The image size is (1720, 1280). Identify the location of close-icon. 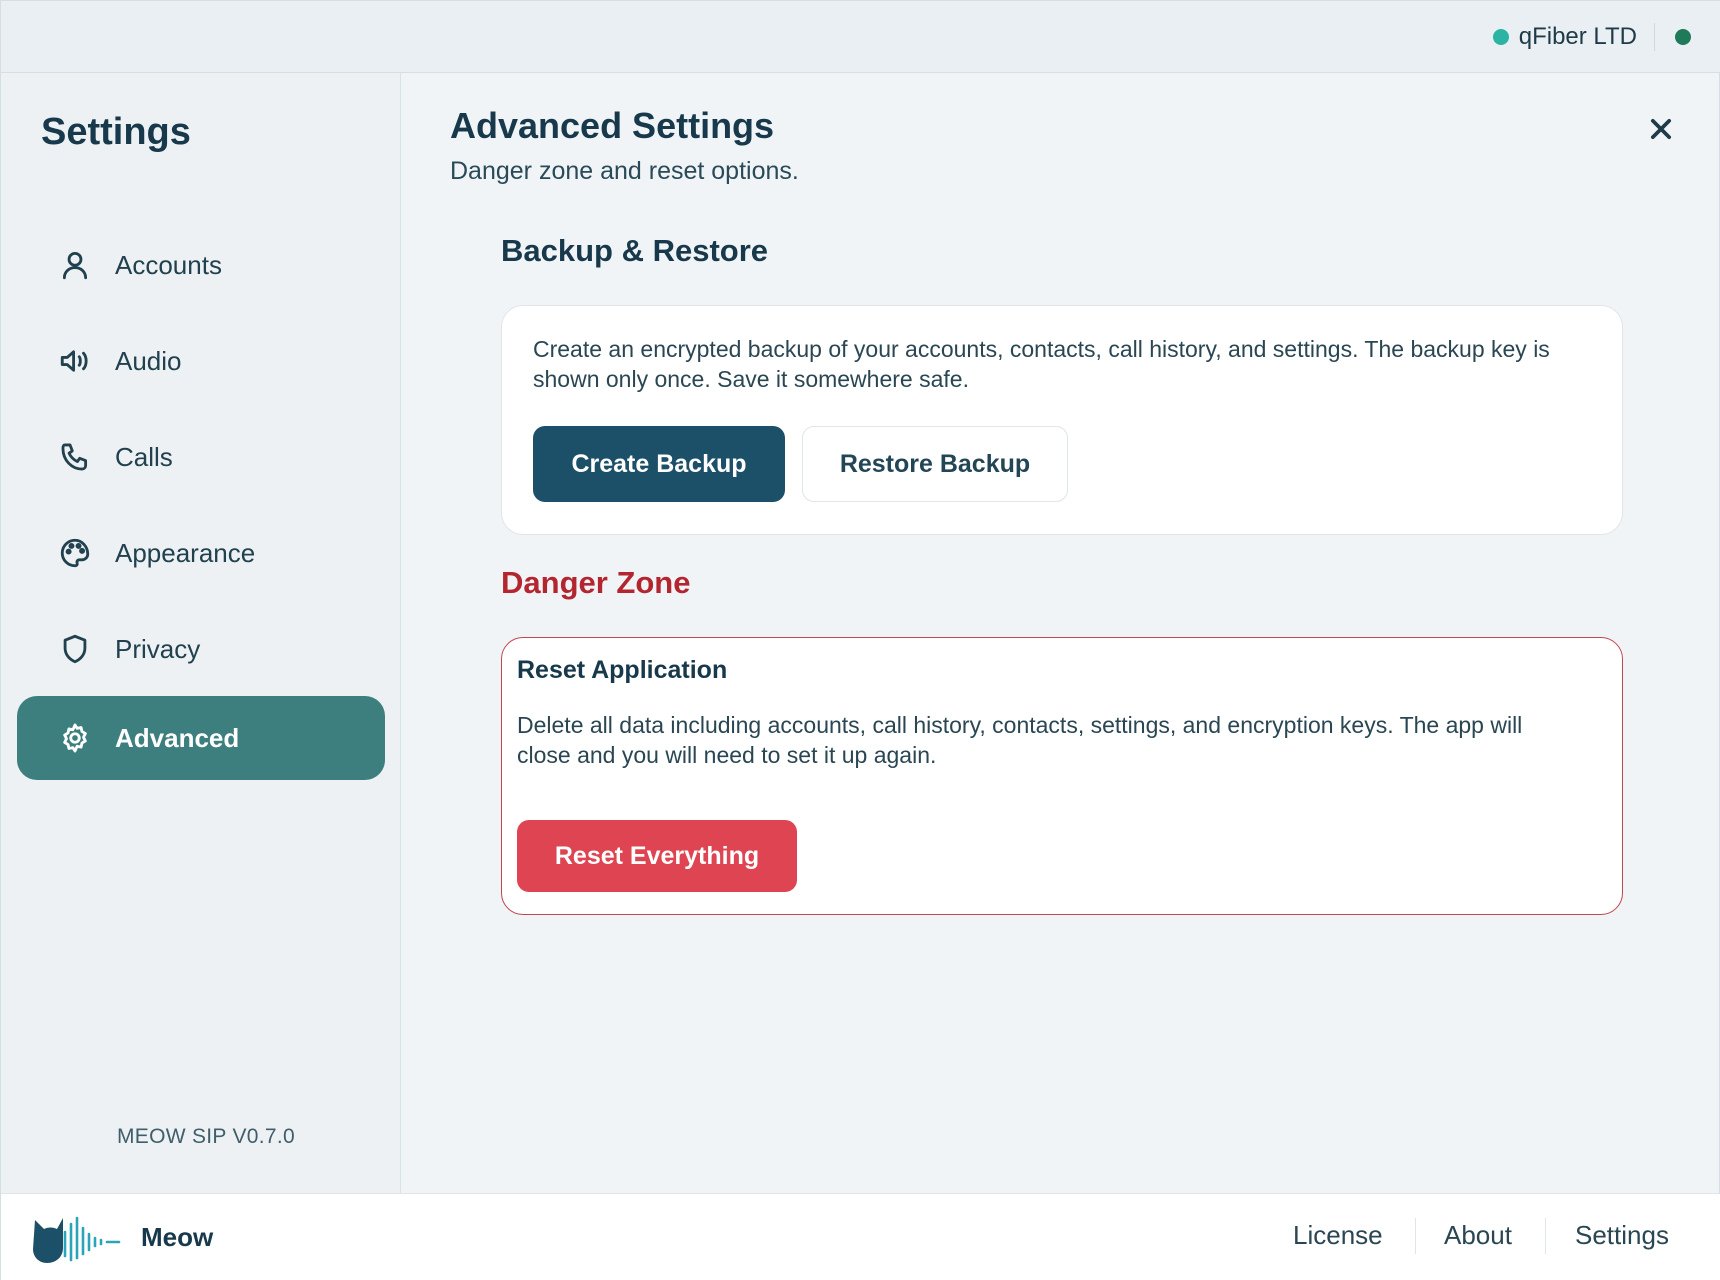
(1661, 129).